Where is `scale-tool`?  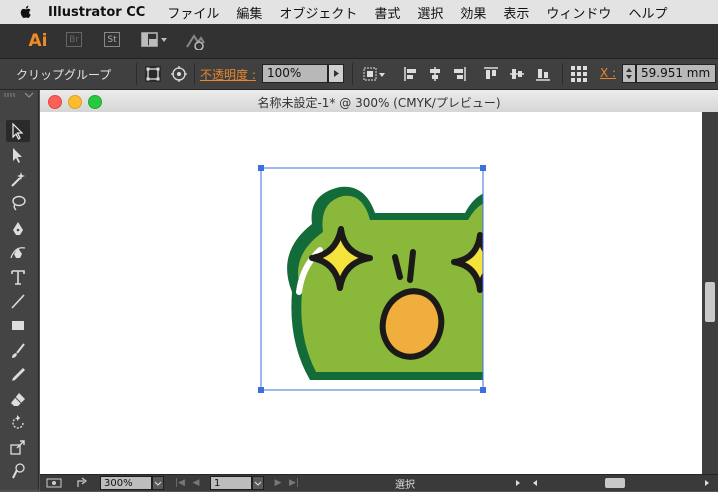 scale-tool is located at coordinates (18, 447).